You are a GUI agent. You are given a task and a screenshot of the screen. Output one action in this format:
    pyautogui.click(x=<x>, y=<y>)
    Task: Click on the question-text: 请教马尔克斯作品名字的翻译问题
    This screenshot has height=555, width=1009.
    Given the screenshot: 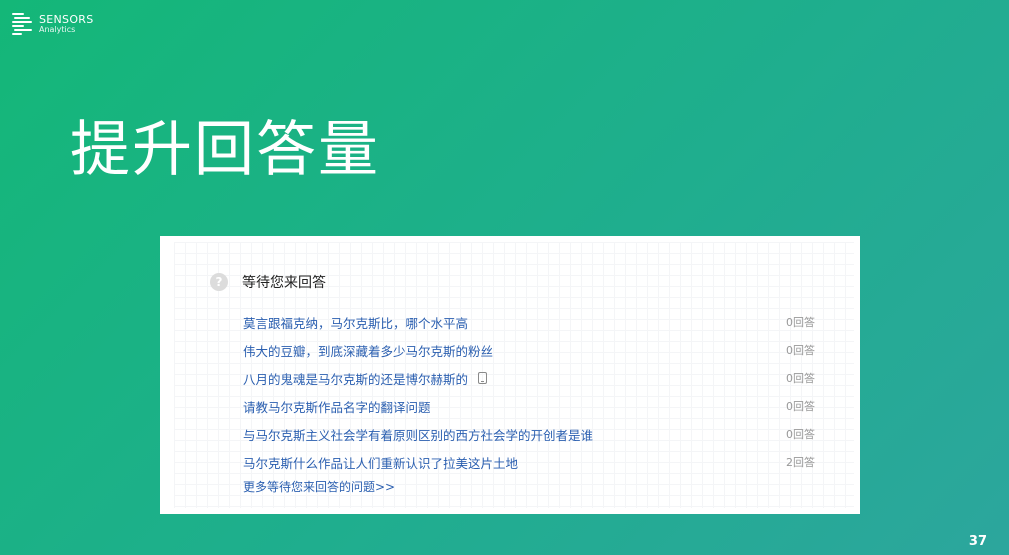 What is the action you would take?
    pyautogui.click(x=337, y=407)
    